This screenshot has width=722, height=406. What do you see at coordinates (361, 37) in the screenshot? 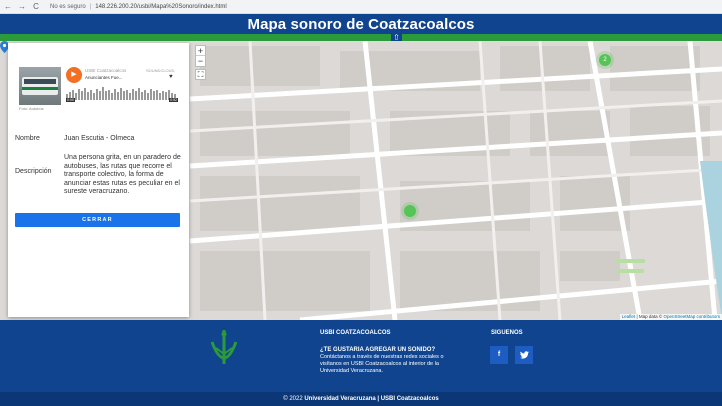
I see `green-divider` at bounding box center [361, 37].